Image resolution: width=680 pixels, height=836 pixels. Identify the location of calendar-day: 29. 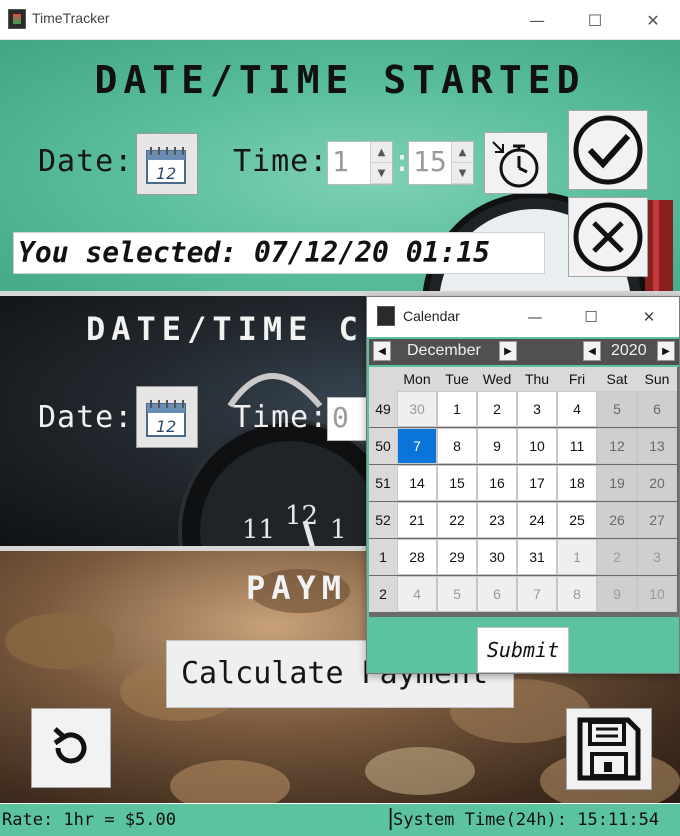
(457, 557).